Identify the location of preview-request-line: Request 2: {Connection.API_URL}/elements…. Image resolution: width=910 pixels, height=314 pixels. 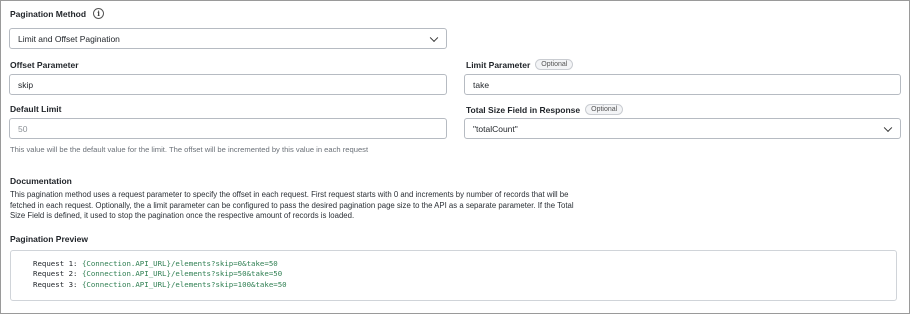
(464, 274).